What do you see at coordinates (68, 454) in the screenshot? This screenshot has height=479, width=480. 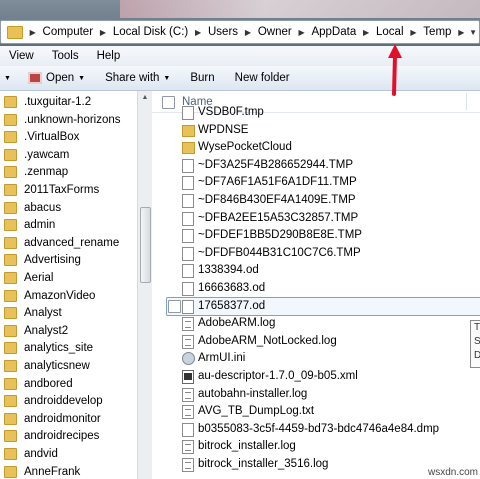 I see `nav-item: andvid` at bounding box center [68, 454].